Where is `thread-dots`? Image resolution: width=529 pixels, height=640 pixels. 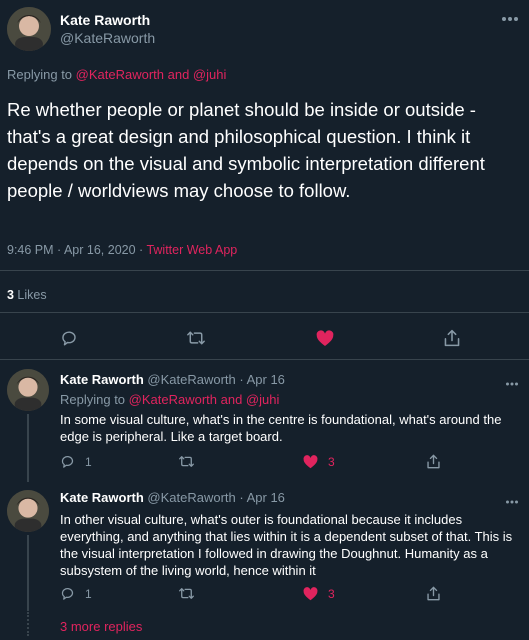
thread-dots is located at coordinates (28, 624).